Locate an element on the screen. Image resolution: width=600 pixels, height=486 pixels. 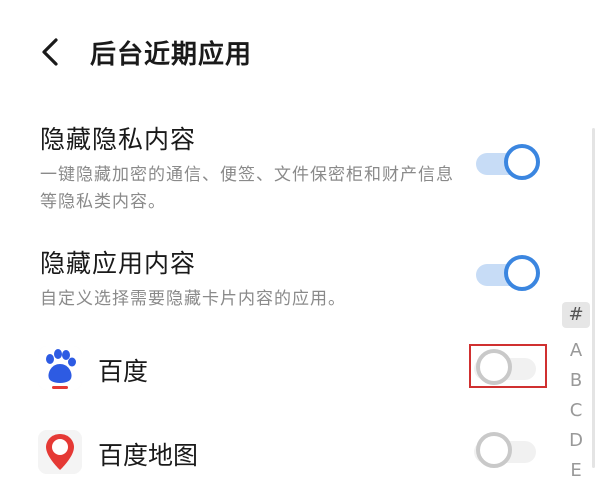
setting-description: 一键隐藏加密的通信、便签、文件保密柜和财产信息等隐私类内容。 is located at coordinates (247, 188).